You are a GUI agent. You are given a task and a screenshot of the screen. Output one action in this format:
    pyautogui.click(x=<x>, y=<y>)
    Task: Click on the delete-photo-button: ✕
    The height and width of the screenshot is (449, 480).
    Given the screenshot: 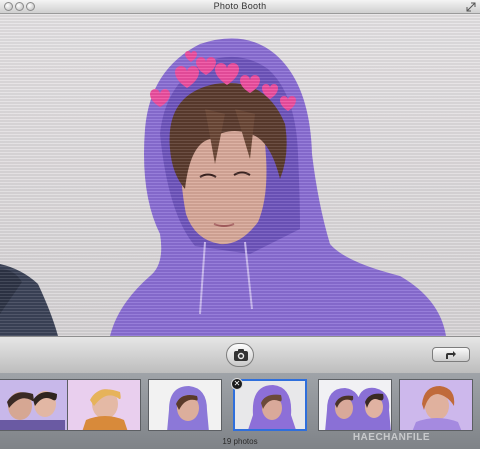 What is the action you would take?
    pyautogui.click(x=237, y=384)
    